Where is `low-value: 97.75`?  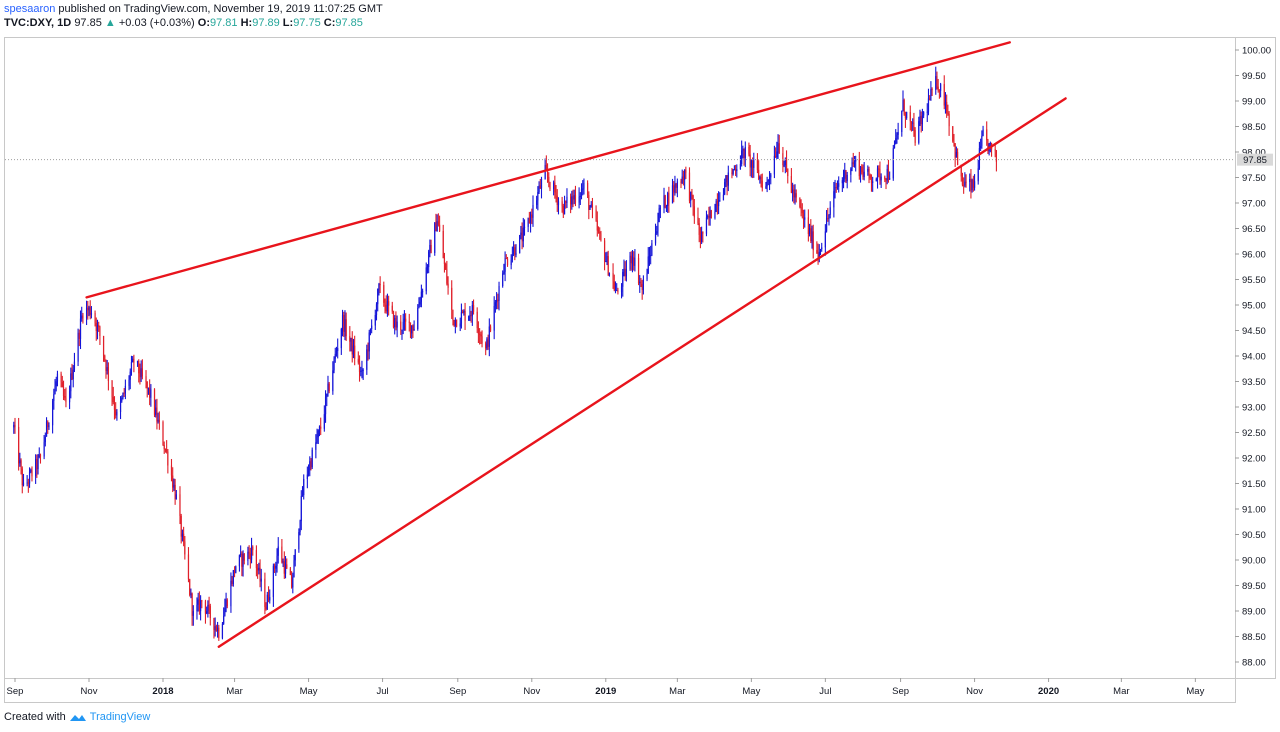
low-value: 97.75 is located at coordinates (307, 23).